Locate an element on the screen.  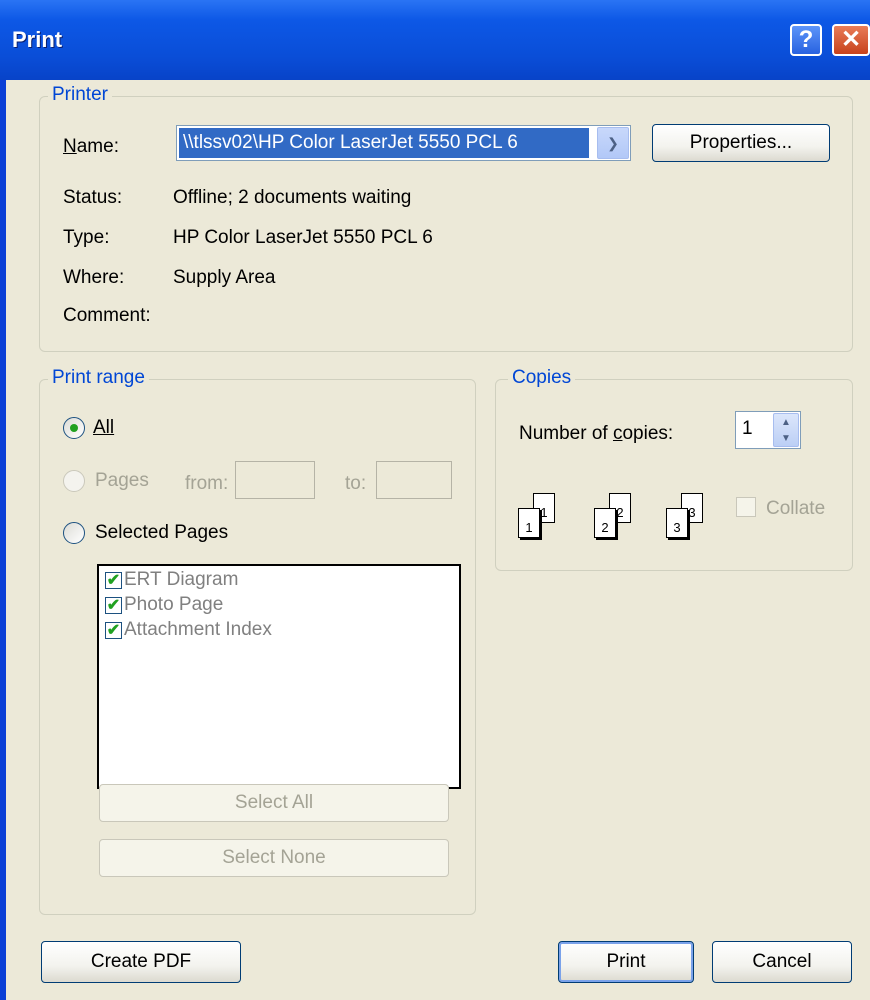
collate-checkbox is located at coordinates (746, 507).